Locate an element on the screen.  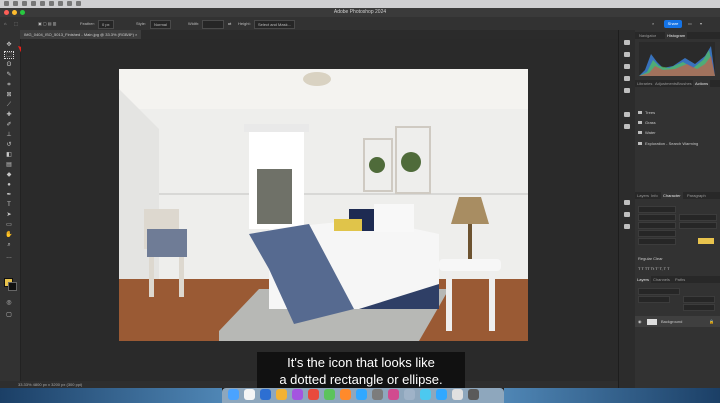
adjustments-icon is located at coordinates (627, 66).